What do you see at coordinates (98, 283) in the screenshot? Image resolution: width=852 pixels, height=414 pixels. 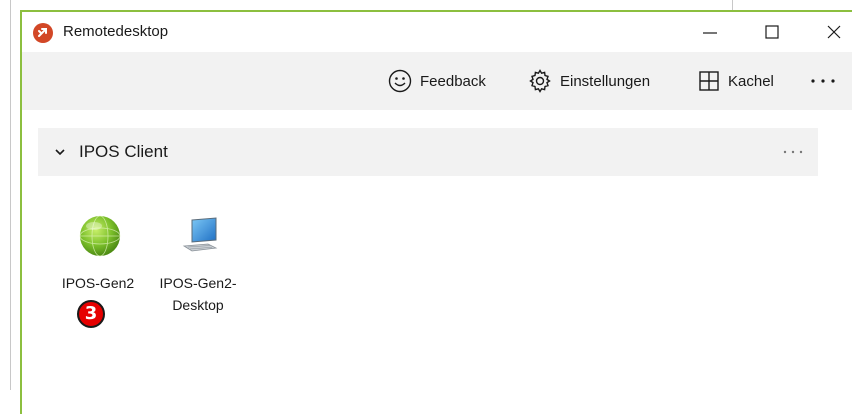 I see `tile-label: IPOS-Gen2` at bounding box center [98, 283].